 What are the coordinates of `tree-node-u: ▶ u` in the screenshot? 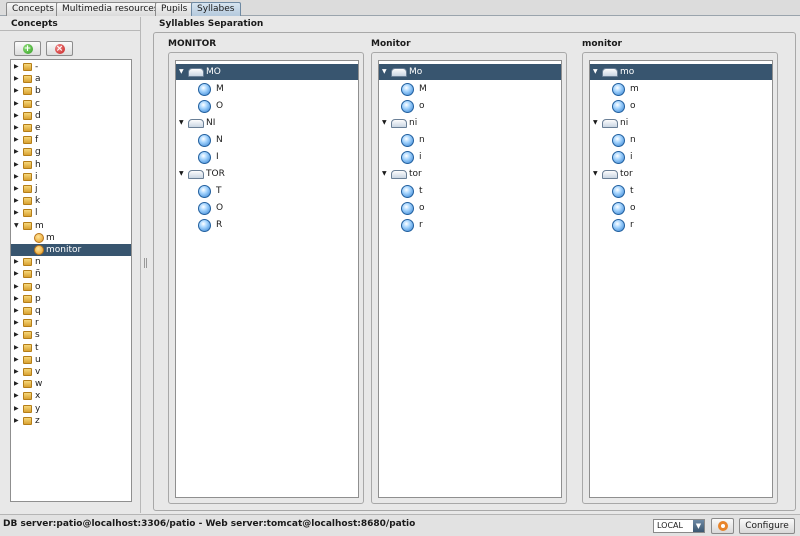 It's located at (71, 360).